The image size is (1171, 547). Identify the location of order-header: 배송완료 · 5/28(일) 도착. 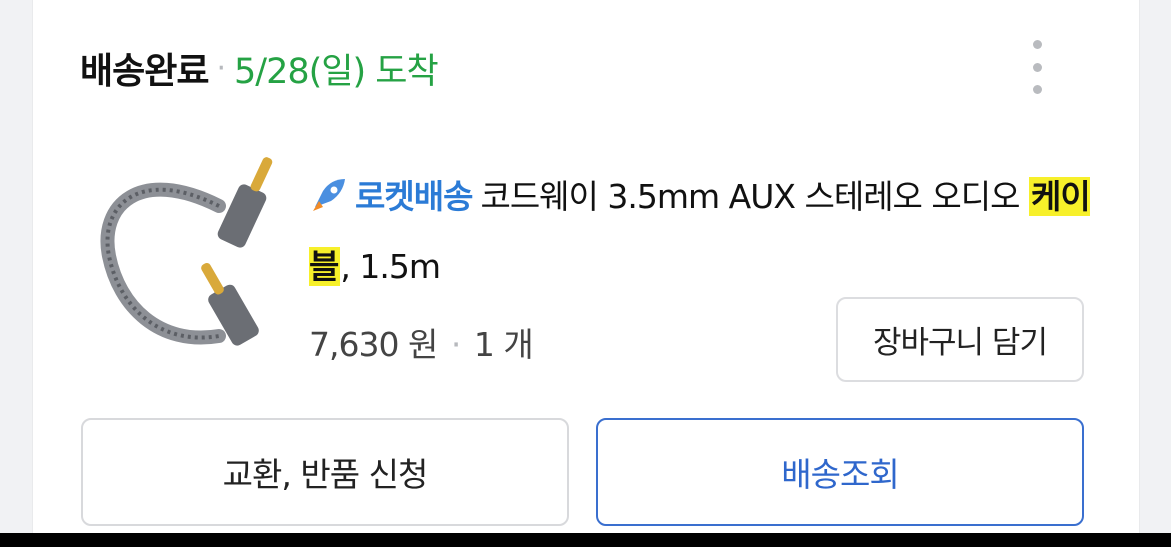
(259, 68).